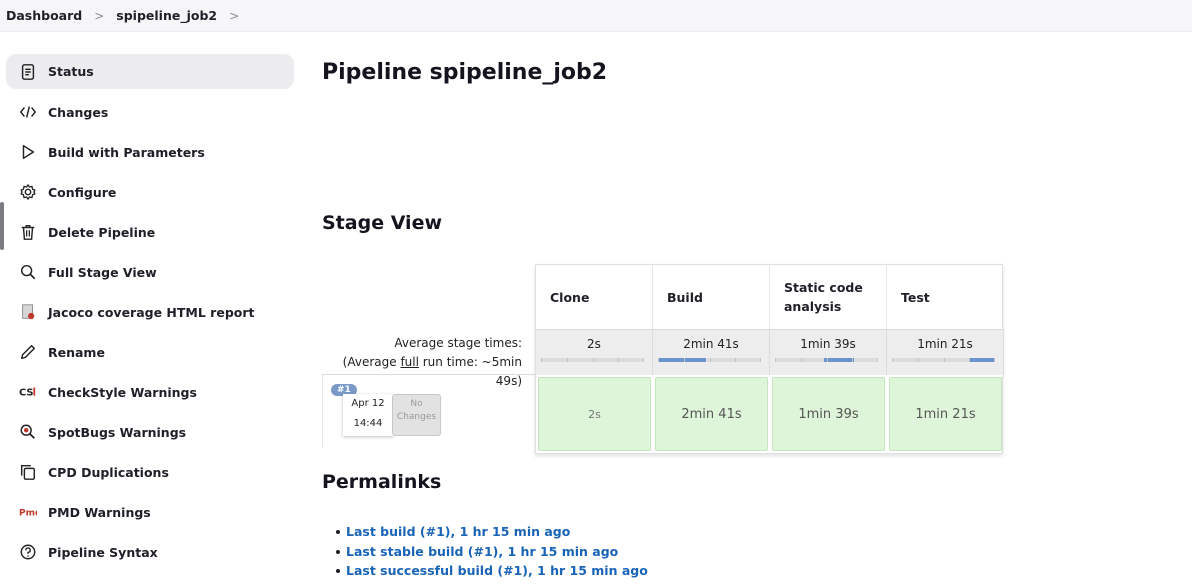  Describe the element at coordinates (28, 232) in the screenshot. I see `trash-icon` at that location.